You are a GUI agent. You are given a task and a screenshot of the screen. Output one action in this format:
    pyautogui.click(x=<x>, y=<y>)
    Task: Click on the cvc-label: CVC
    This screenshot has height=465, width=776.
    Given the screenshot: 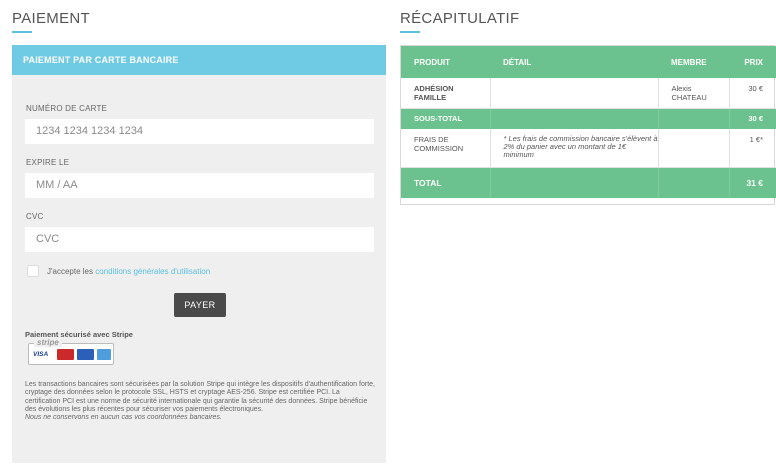 What is the action you would take?
    pyautogui.click(x=35, y=216)
    